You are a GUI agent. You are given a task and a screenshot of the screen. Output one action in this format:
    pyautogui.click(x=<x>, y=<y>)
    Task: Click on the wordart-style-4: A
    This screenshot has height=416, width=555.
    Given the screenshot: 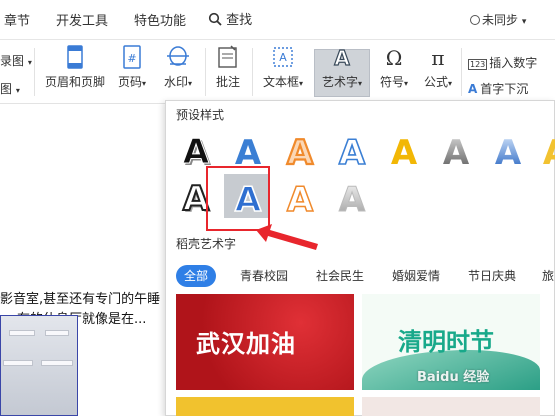 What is the action you would take?
    pyautogui.click(x=352, y=150)
    